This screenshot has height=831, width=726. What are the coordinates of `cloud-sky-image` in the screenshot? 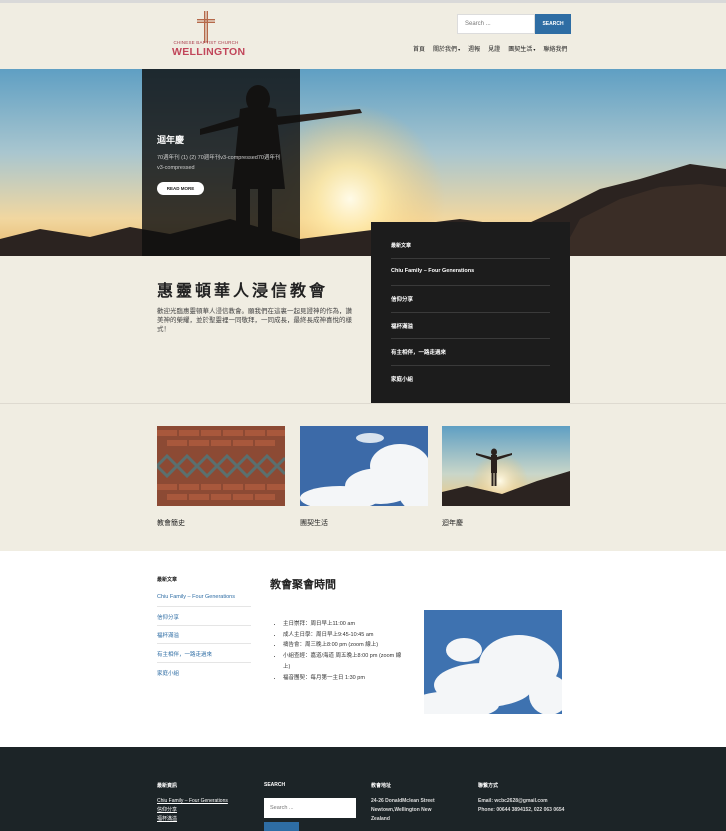 It's located at (493, 662).